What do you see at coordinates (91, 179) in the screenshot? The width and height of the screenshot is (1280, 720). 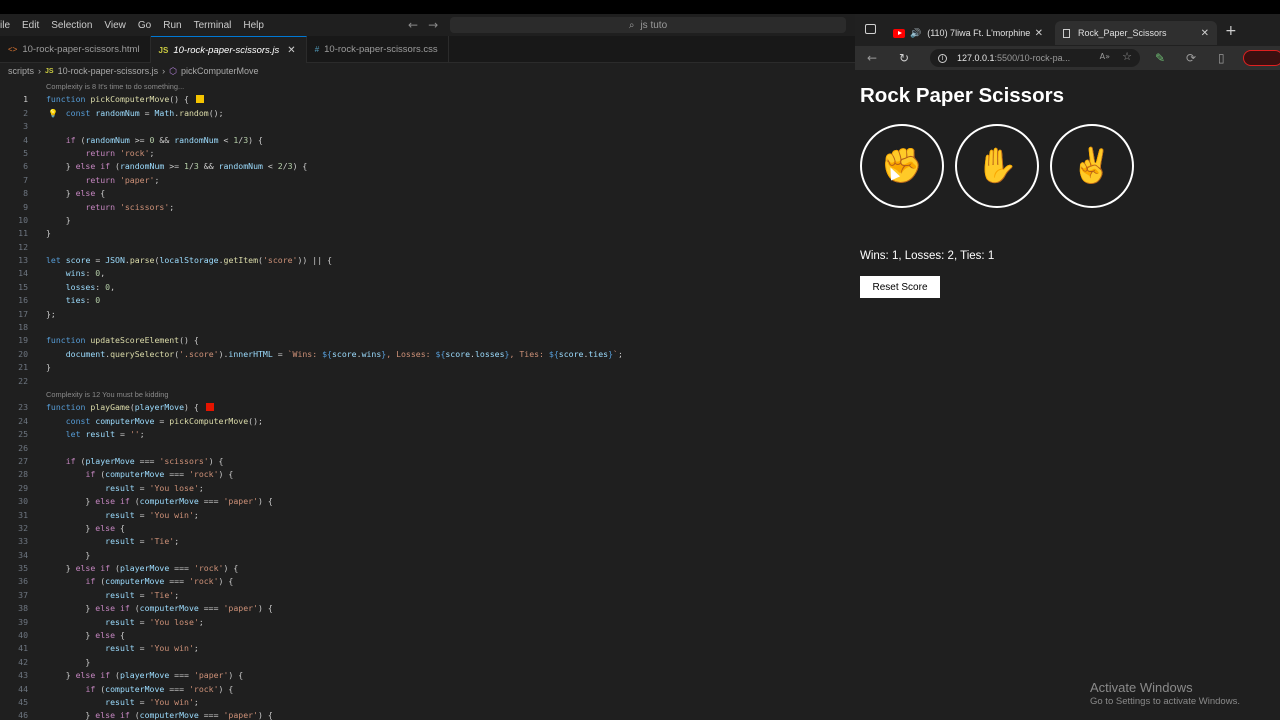 I see `code-line: 7 return 'paper';` at bounding box center [91, 179].